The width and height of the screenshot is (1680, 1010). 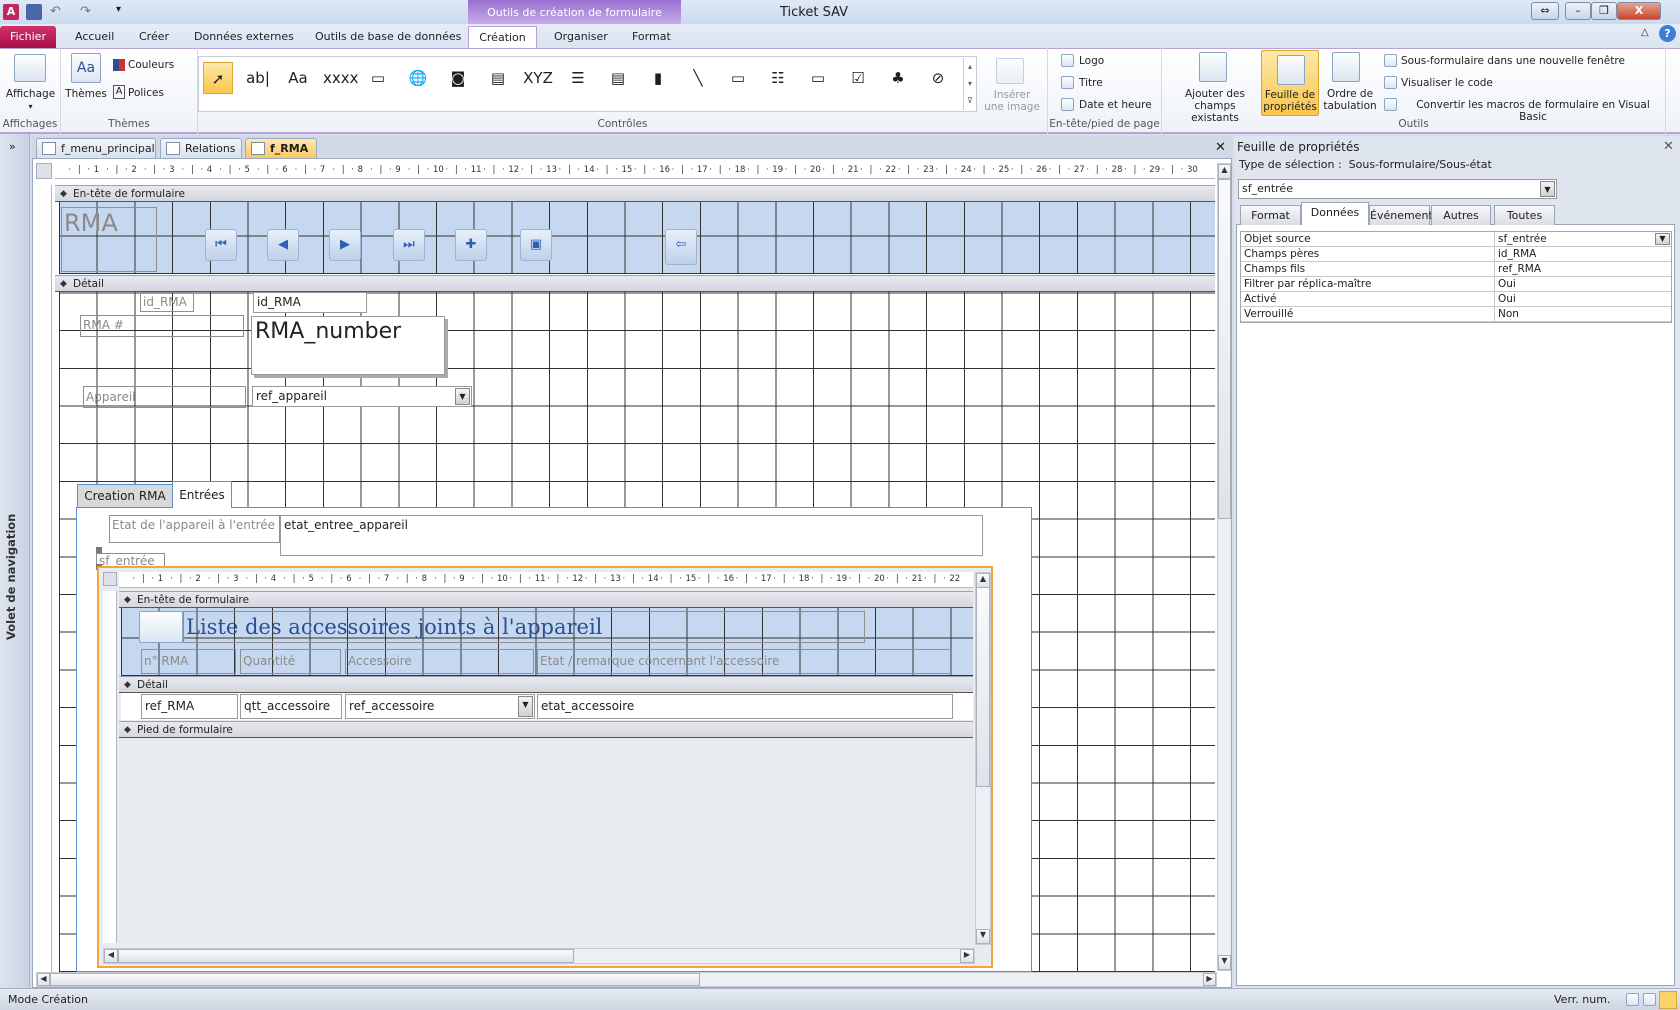 I want to click on gallery-scroll: ▴ ▾ ⊽, so click(x=969, y=84).